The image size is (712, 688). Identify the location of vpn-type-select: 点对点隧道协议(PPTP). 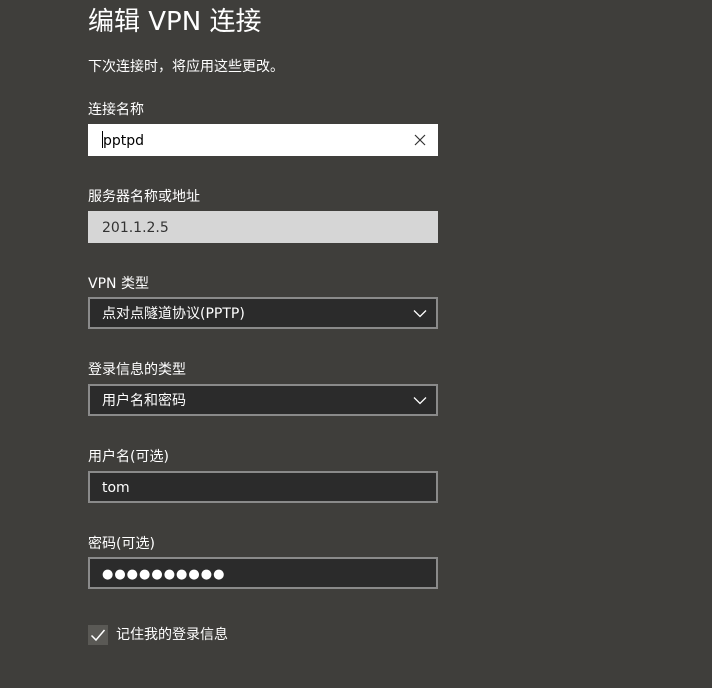
(263, 313).